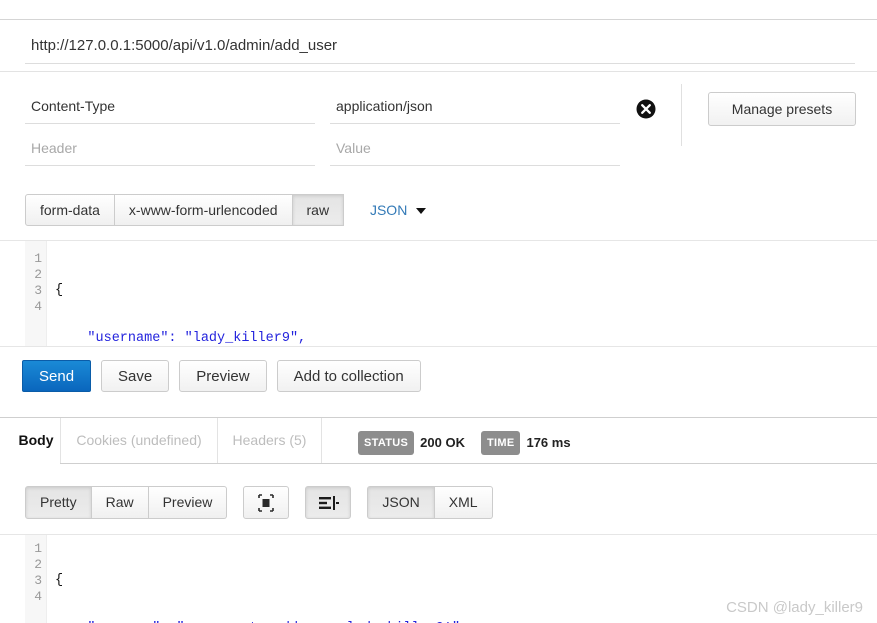  What do you see at coordinates (442, 442) in the screenshot?
I see `status-value: 200 OK` at bounding box center [442, 442].